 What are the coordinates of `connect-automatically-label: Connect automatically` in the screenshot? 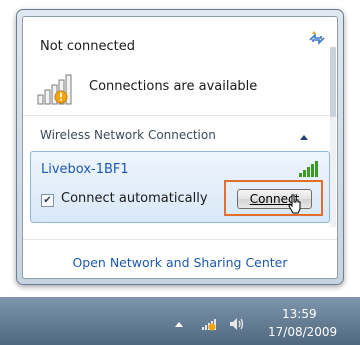 It's located at (134, 198).